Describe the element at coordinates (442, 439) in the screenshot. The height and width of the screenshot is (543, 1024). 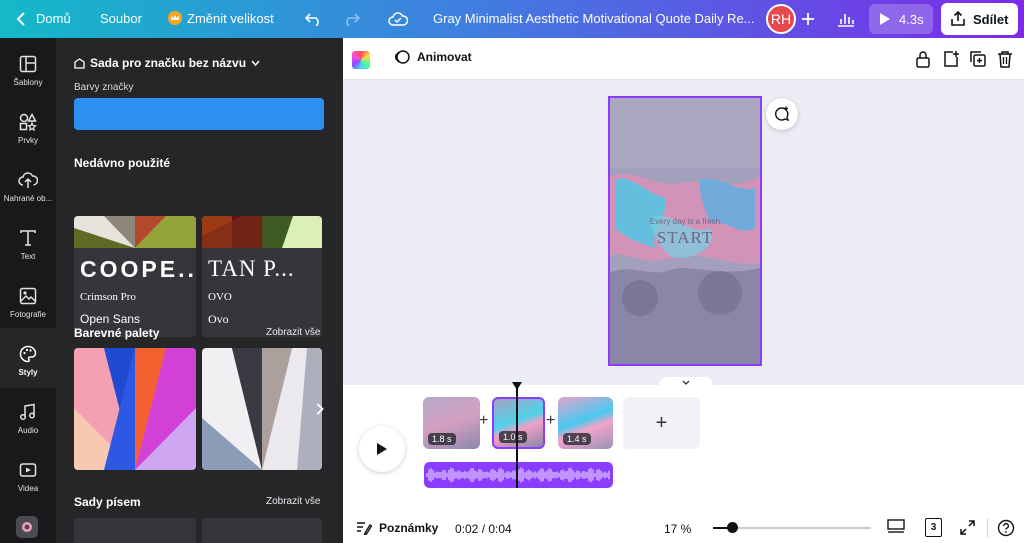
I see `clip-duration: 1.8 s` at that location.